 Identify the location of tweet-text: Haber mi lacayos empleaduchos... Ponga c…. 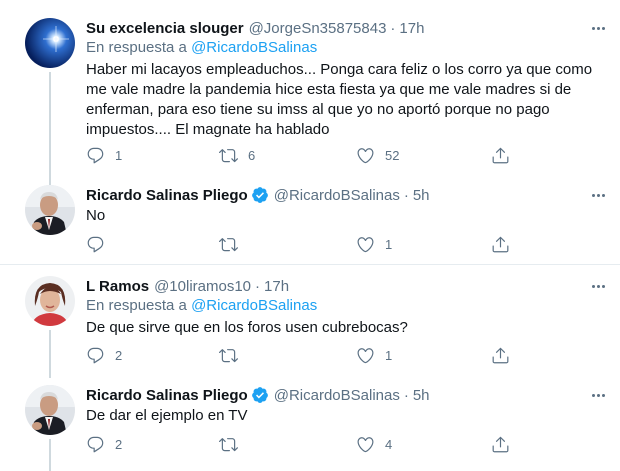
(339, 99).